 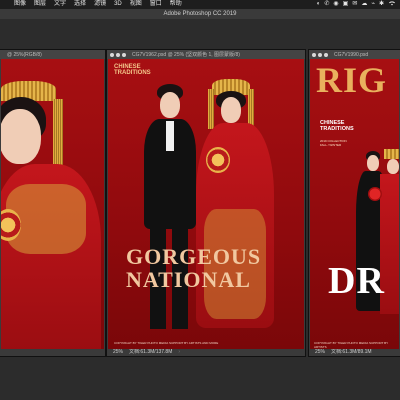 What do you see at coordinates (218, 160) in the screenshot?
I see `round-fan` at bounding box center [218, 160].